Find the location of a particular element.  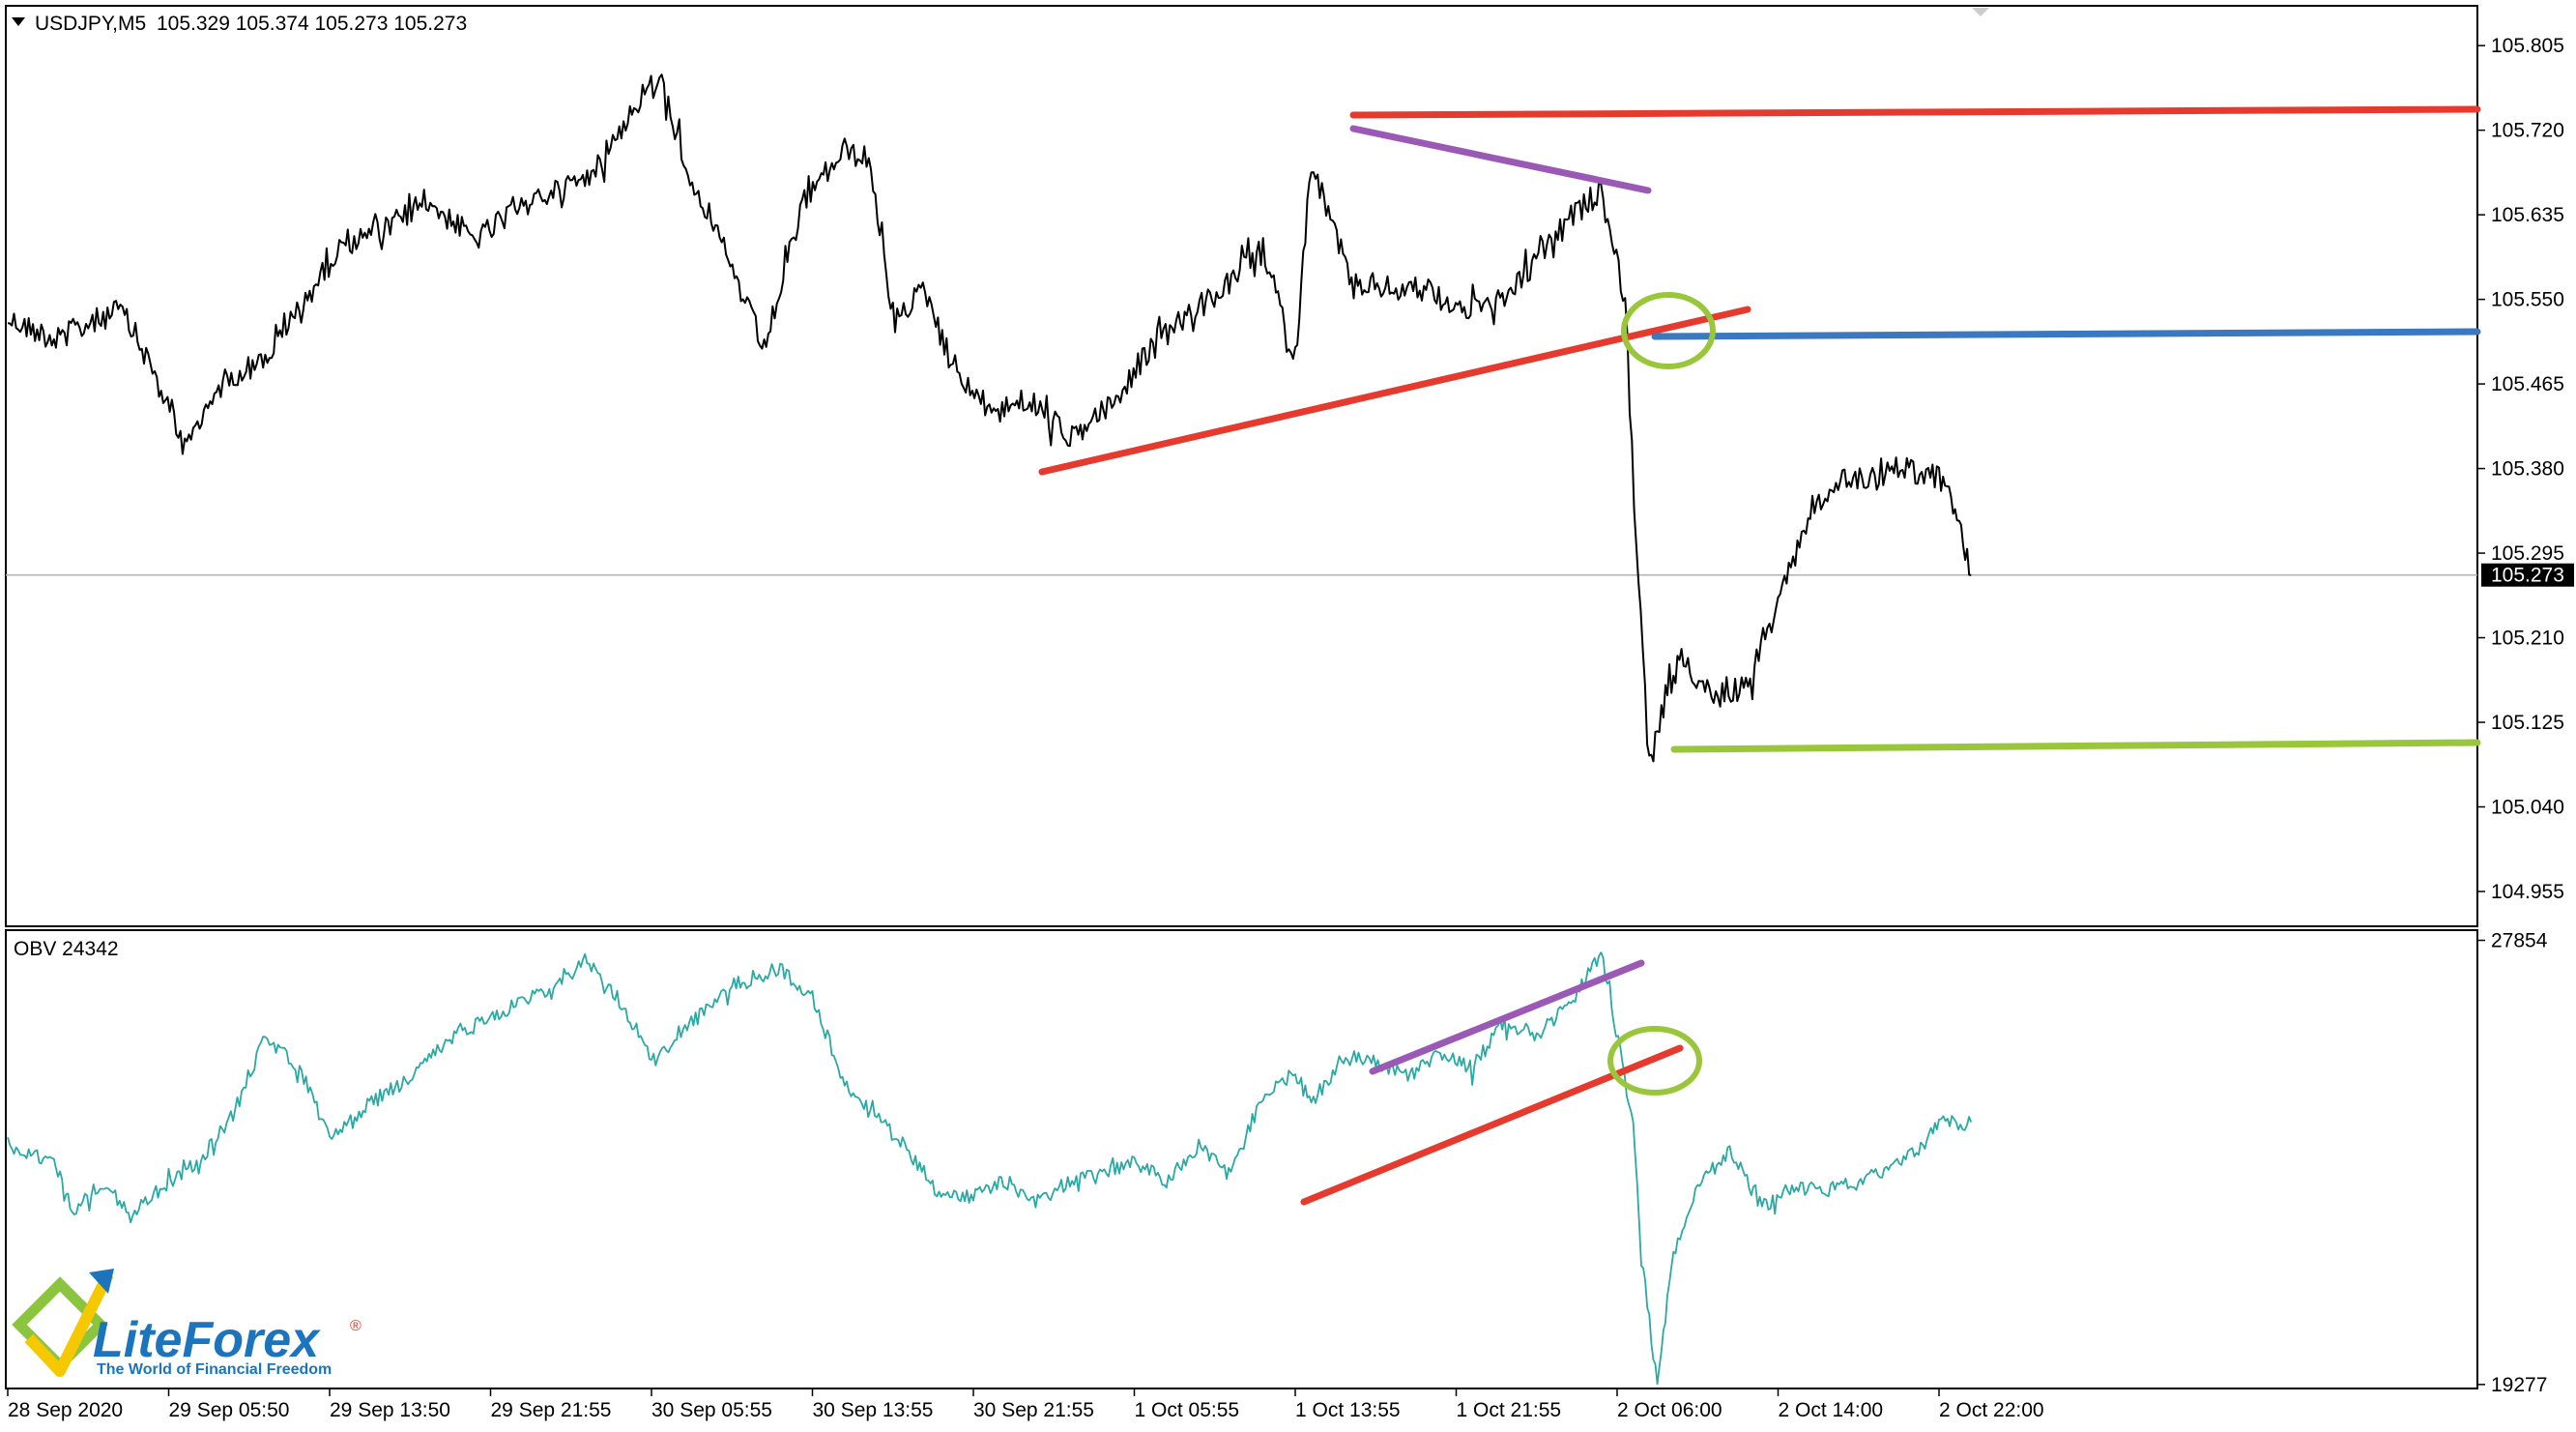

time-tick-label: 30 Sep 13:55 is located at coordinates (873, 1410).